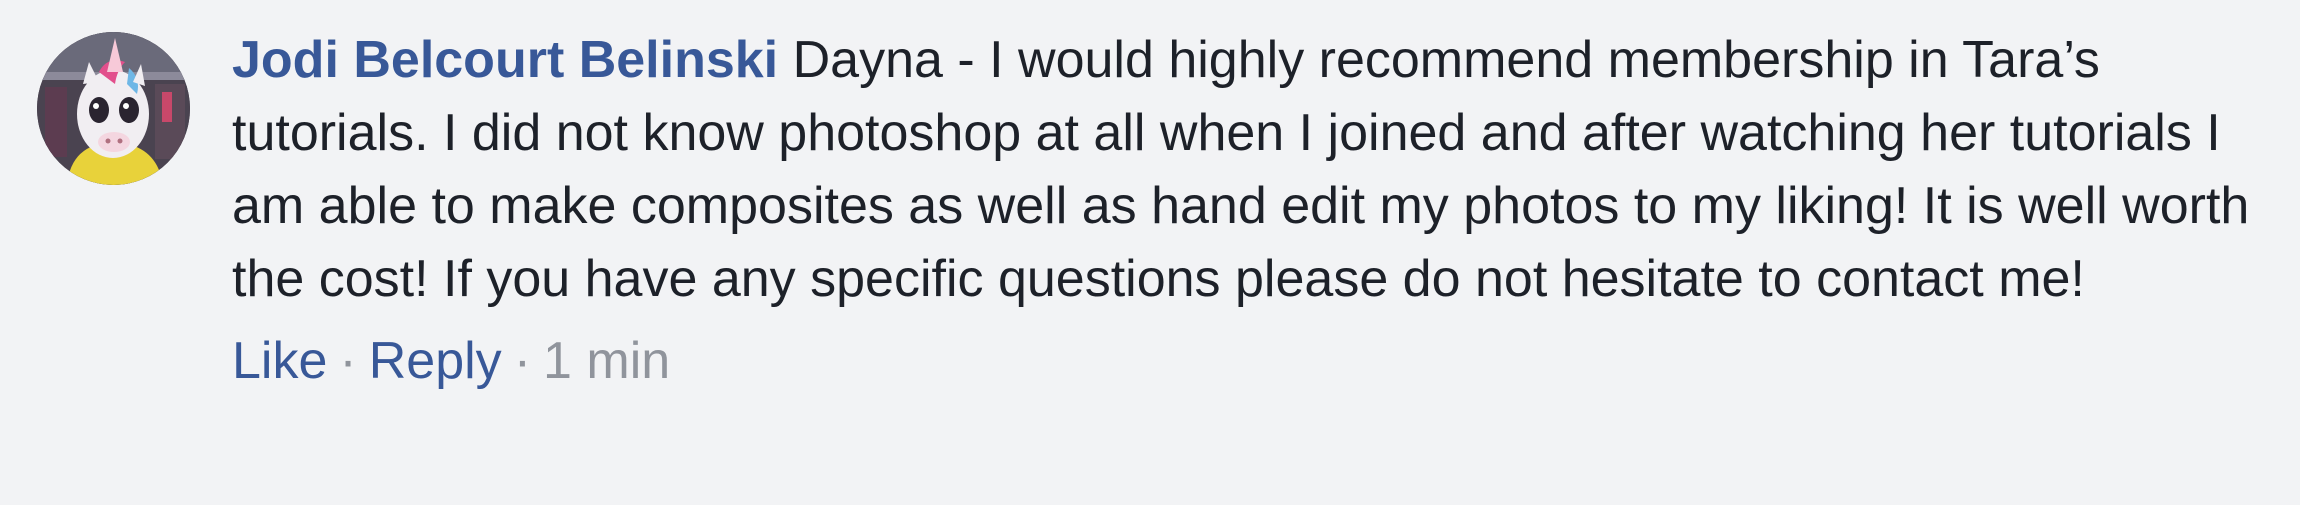 Image resolution: width=2300 pixels, height=505 pixels. What do you see at coordinates (505, 60) in the screenshot?
I see `author-link: Jodi Belcourt Belinski` at bounding box center [505, 60].